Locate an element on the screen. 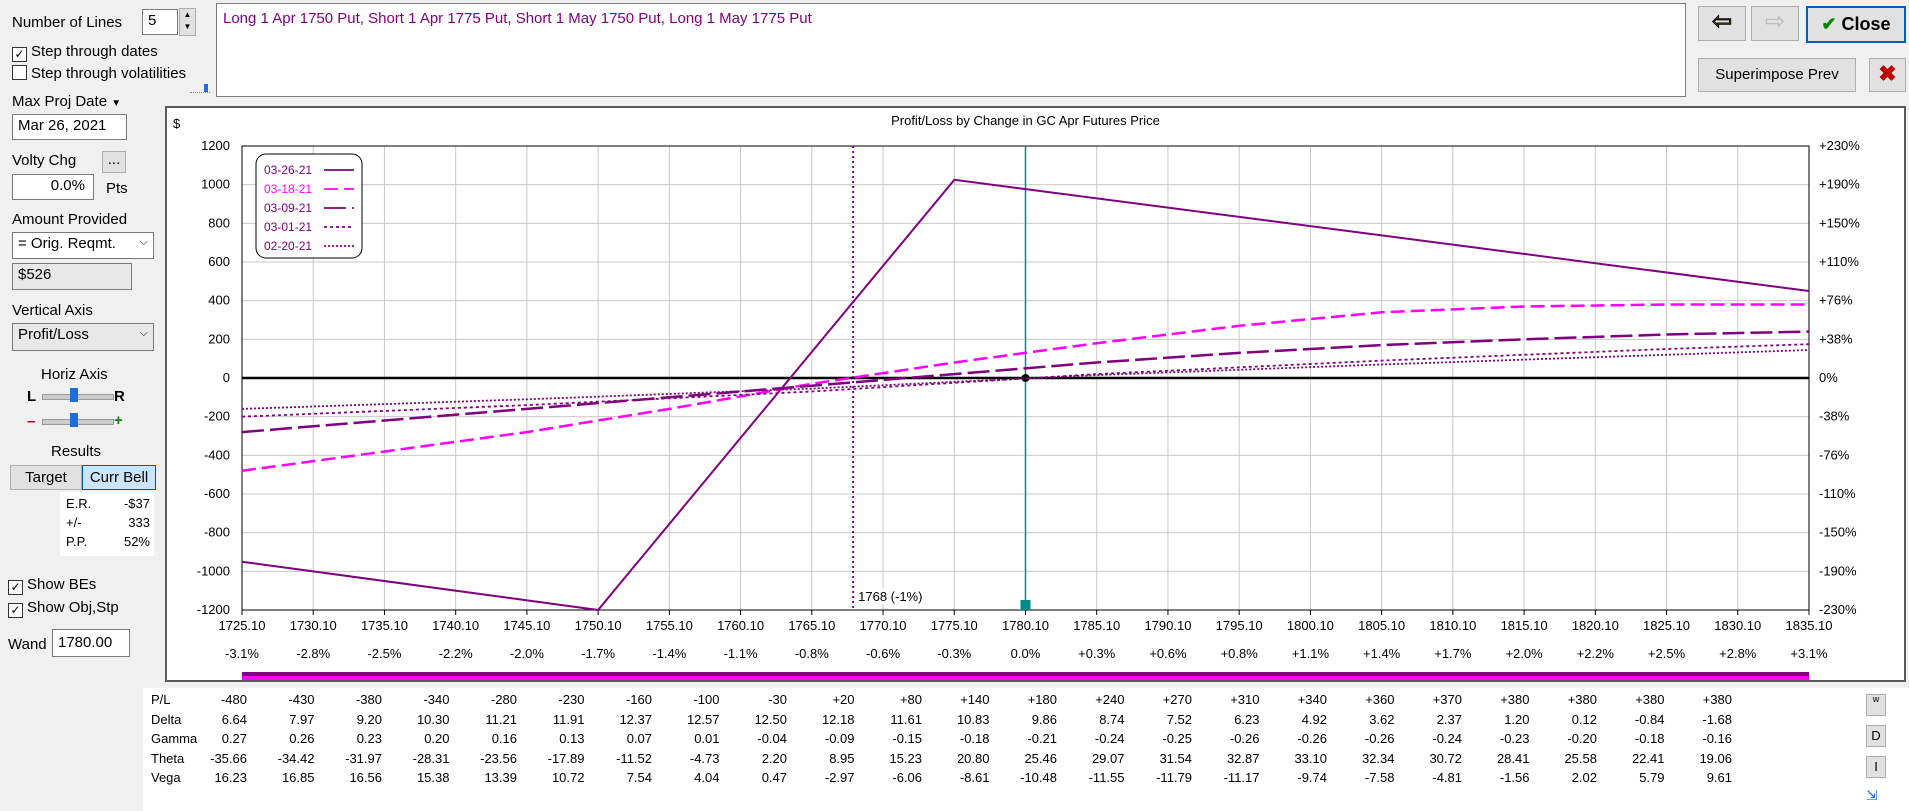 This screenshot has height=811, width=1909. y-right-tick-label: -76% is located at coordinates (1834, 454).